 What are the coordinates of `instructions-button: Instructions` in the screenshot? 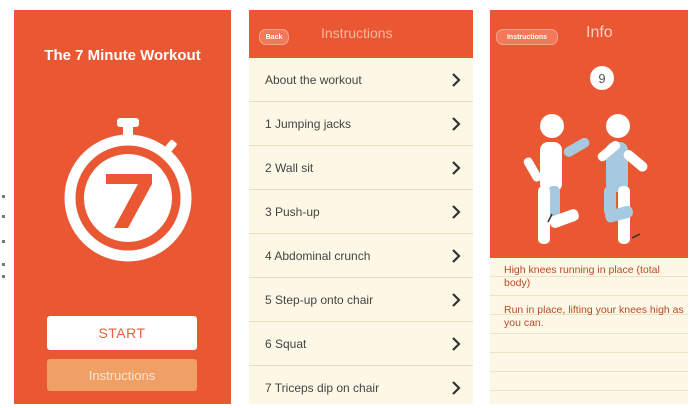 It's located at (122, 375).